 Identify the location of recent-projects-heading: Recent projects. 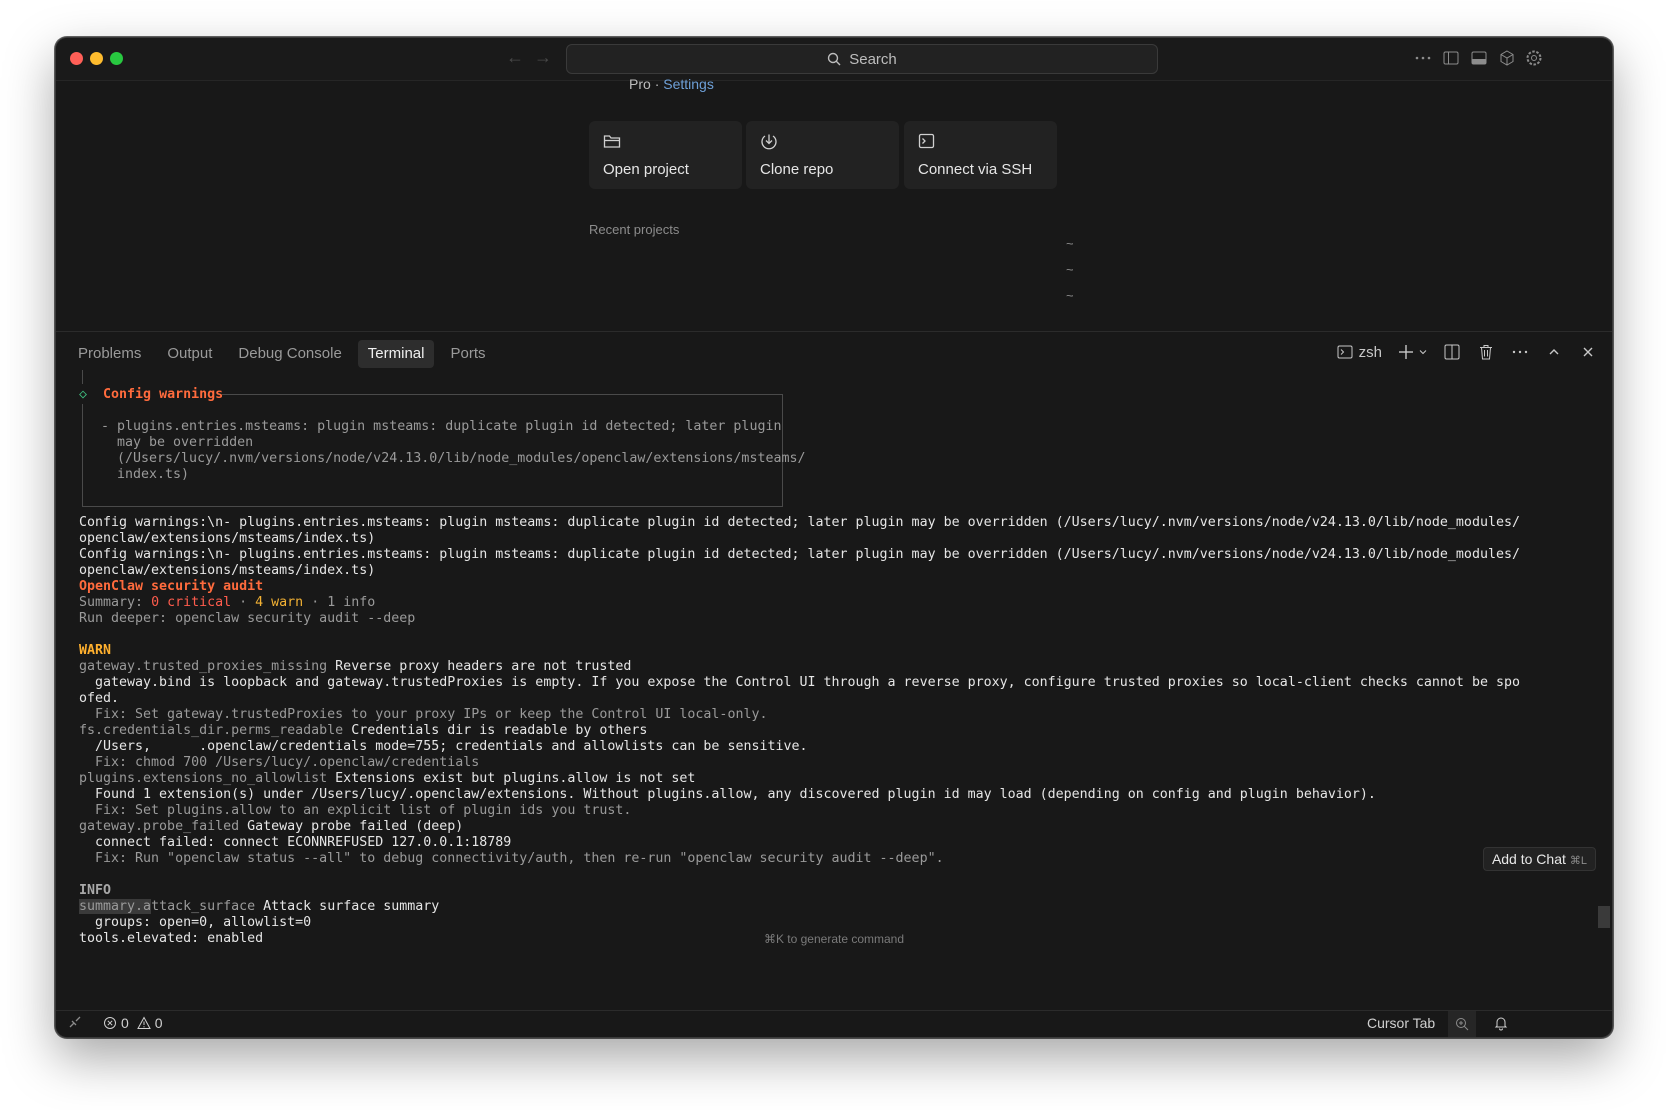
(634, 229).